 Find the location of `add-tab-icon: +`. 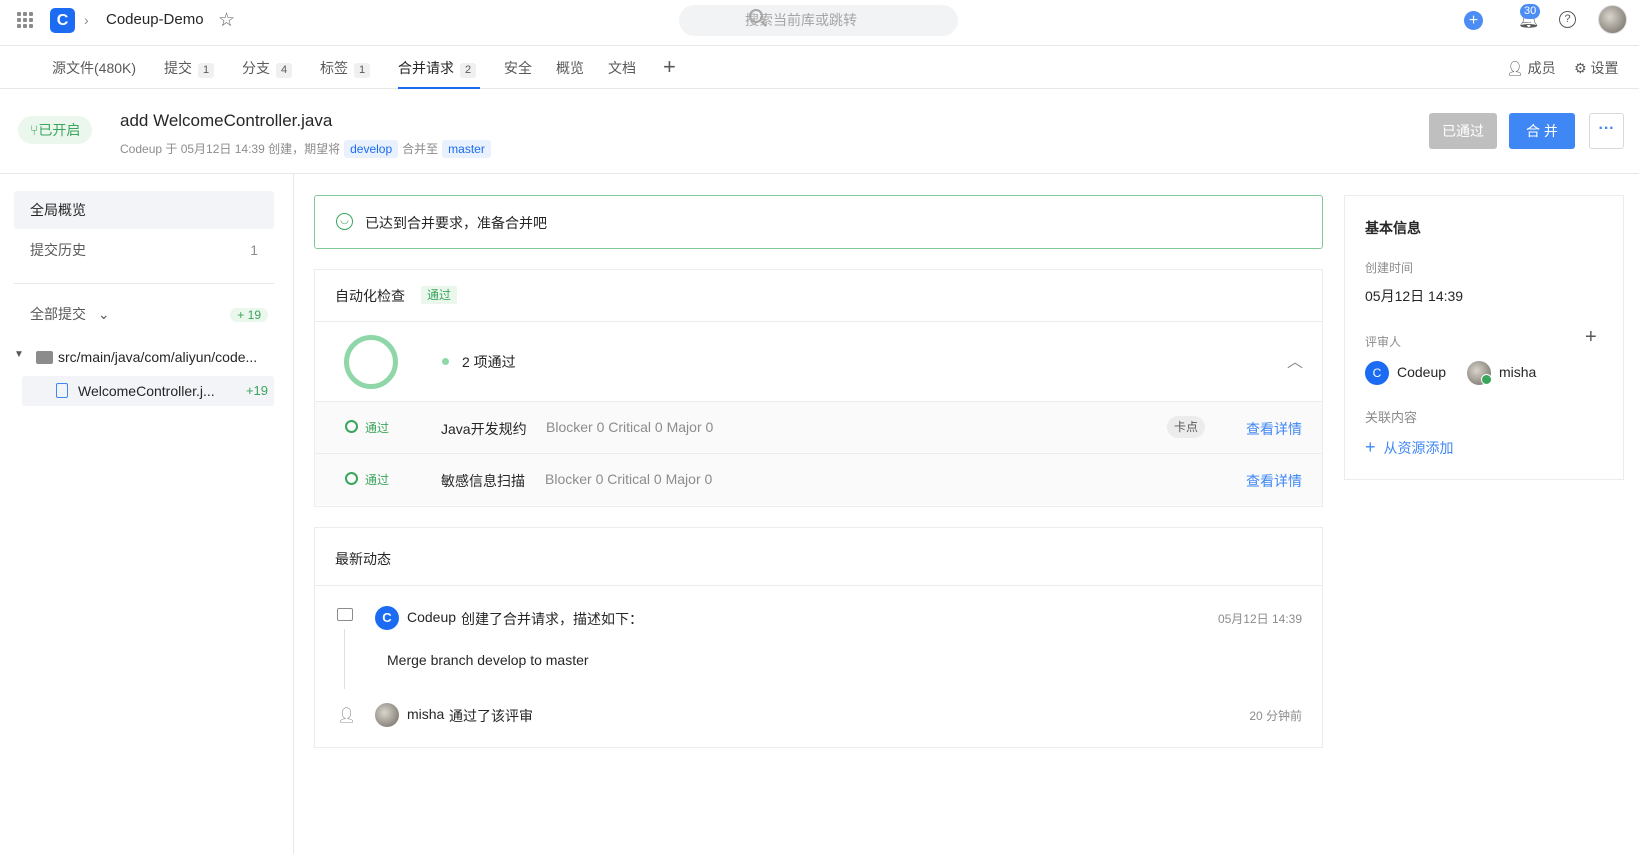

add-tab-icon: + is located at coordinates (669, 67).